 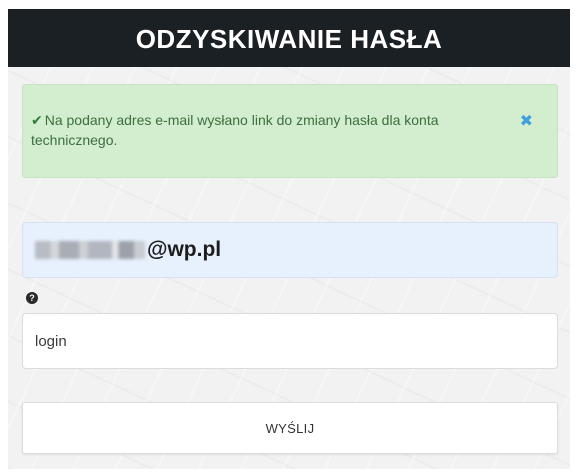 I want to click on redacted-email-username, so click(x=90, y=250).